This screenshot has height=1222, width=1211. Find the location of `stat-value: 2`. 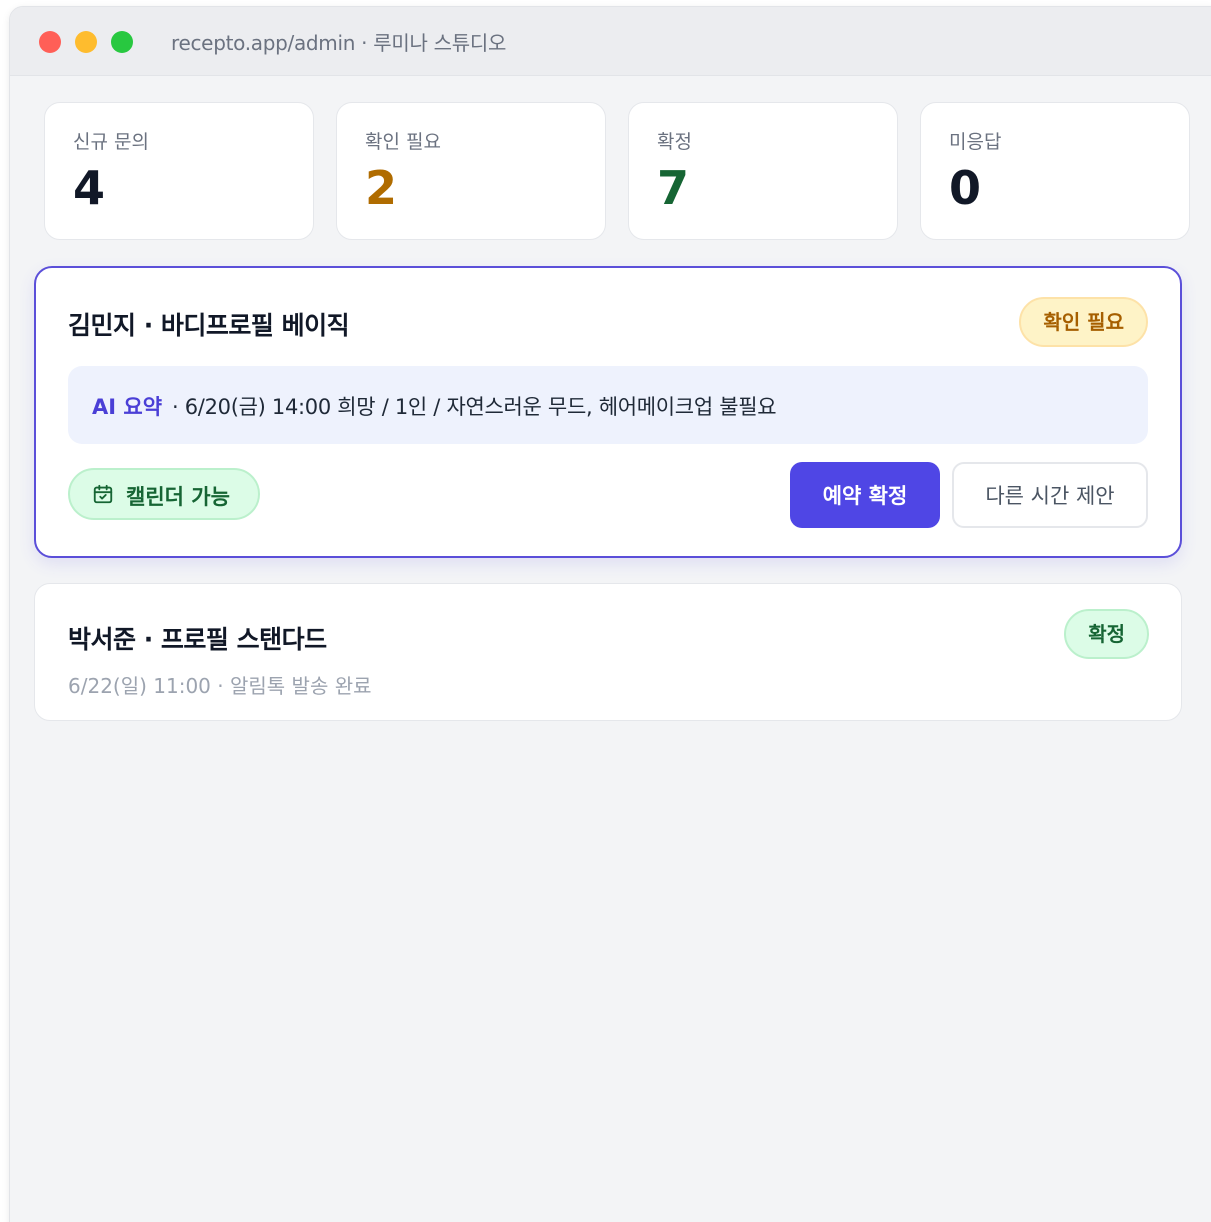

stat-value: 2 is located at coordinates (381, 188).